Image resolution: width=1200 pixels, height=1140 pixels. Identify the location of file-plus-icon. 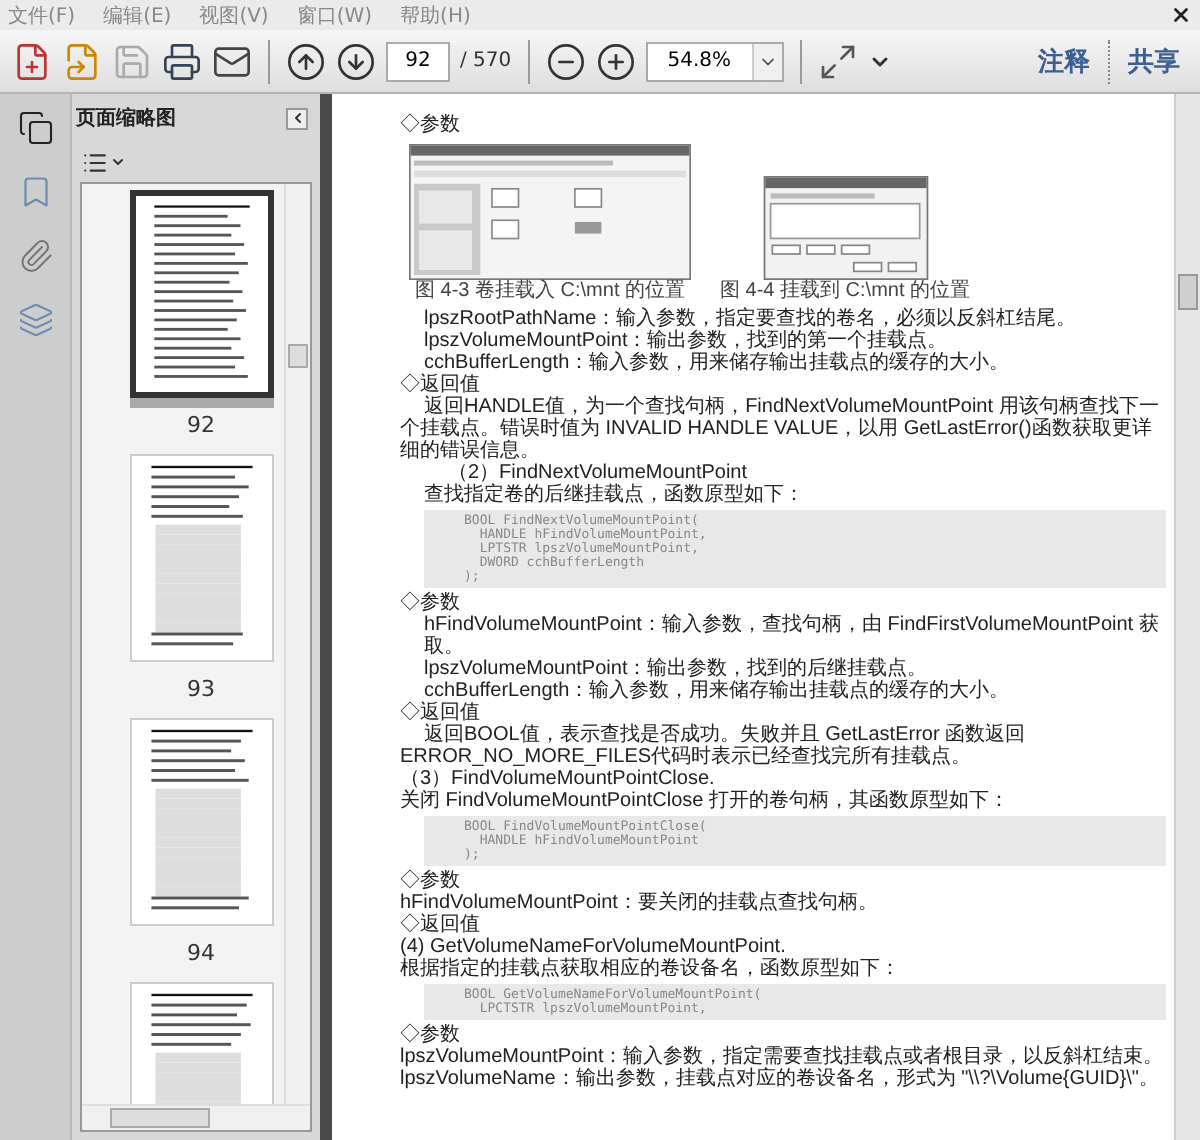
(32, 61).